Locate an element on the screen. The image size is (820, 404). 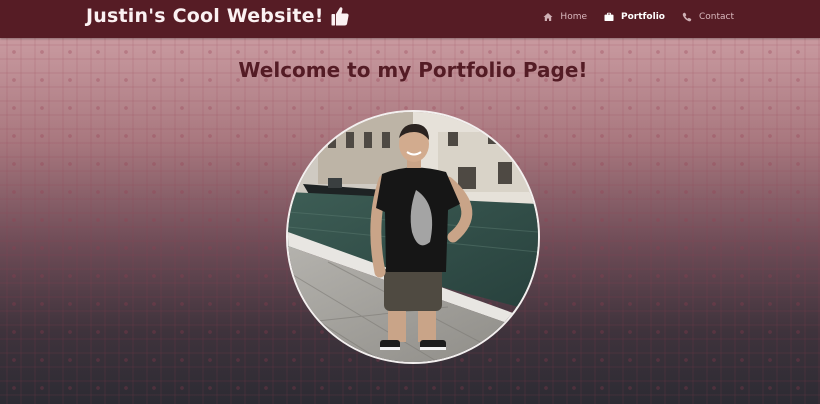
nav-item-contact: Contact is located at coordinates (708, 17).